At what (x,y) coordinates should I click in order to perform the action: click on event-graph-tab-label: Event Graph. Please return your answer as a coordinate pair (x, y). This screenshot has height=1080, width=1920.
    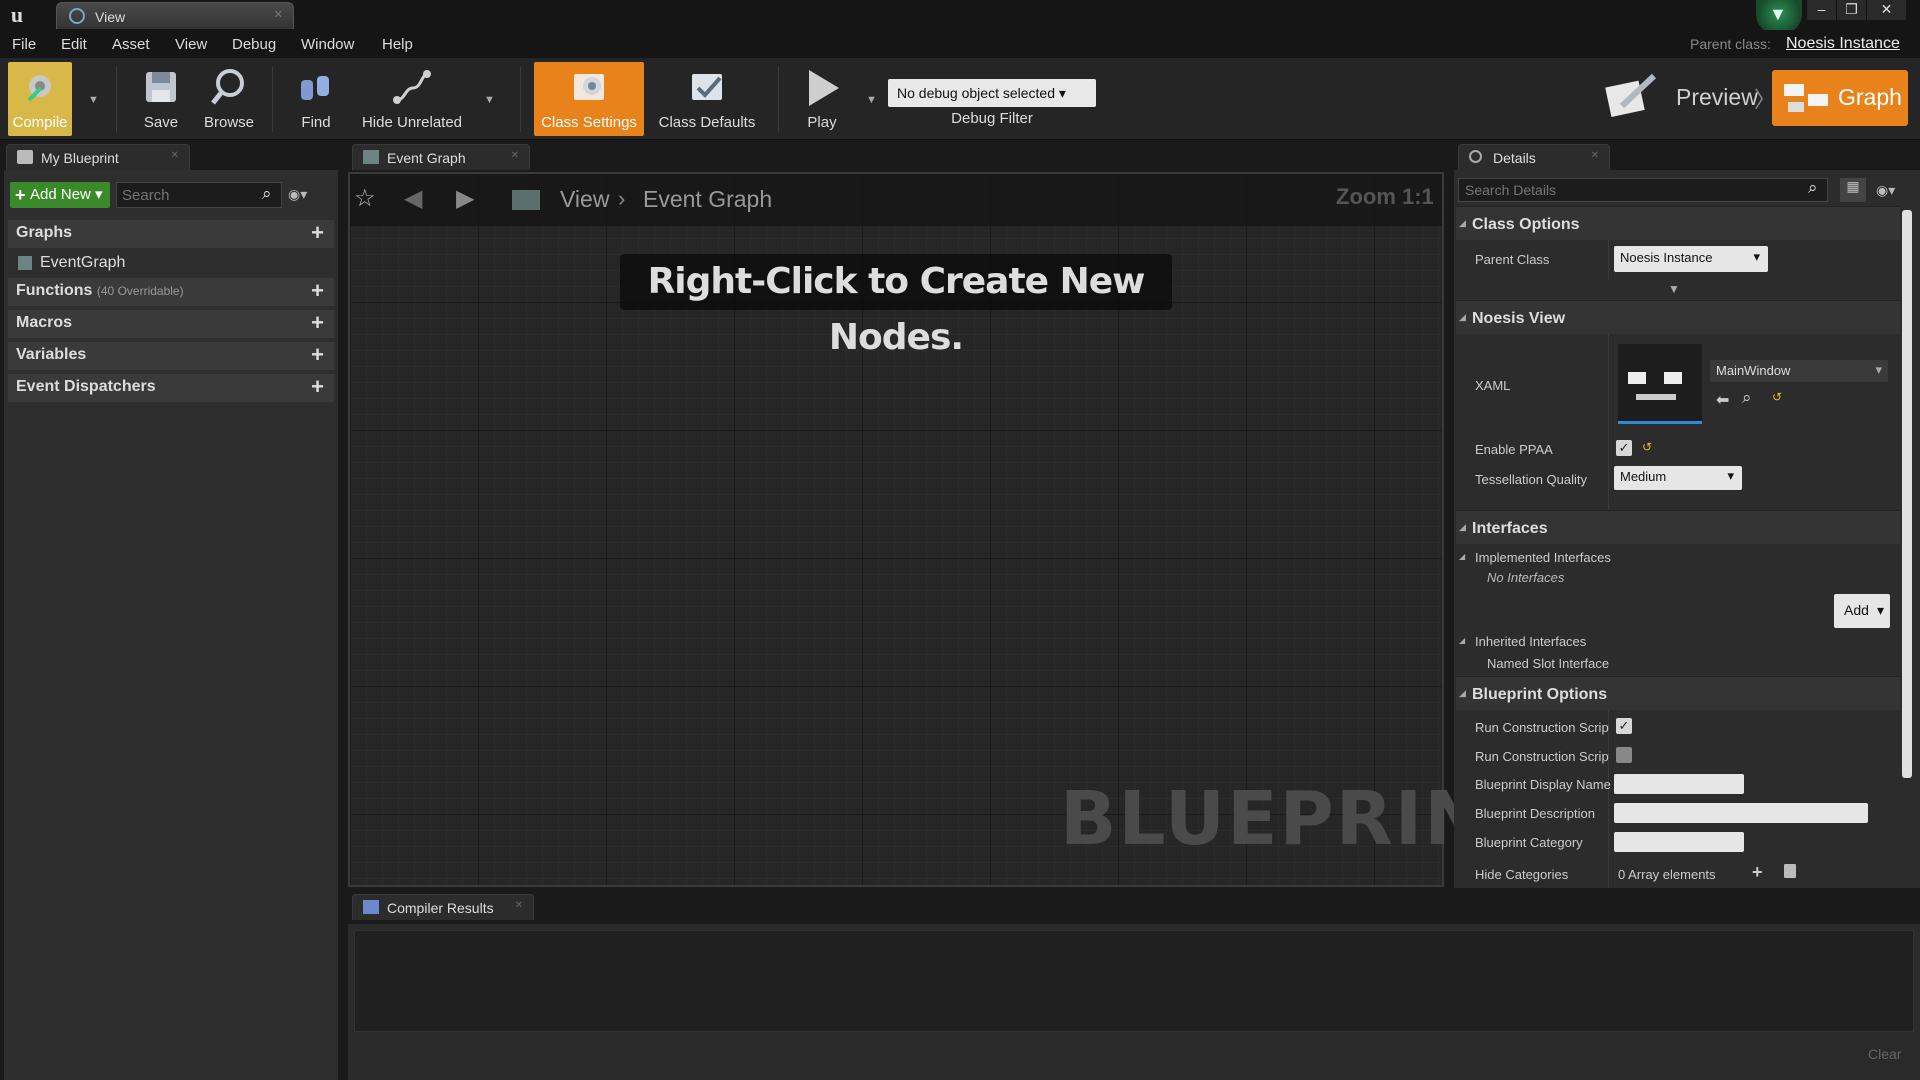
    Looking at the image, I should click on (426, 158).